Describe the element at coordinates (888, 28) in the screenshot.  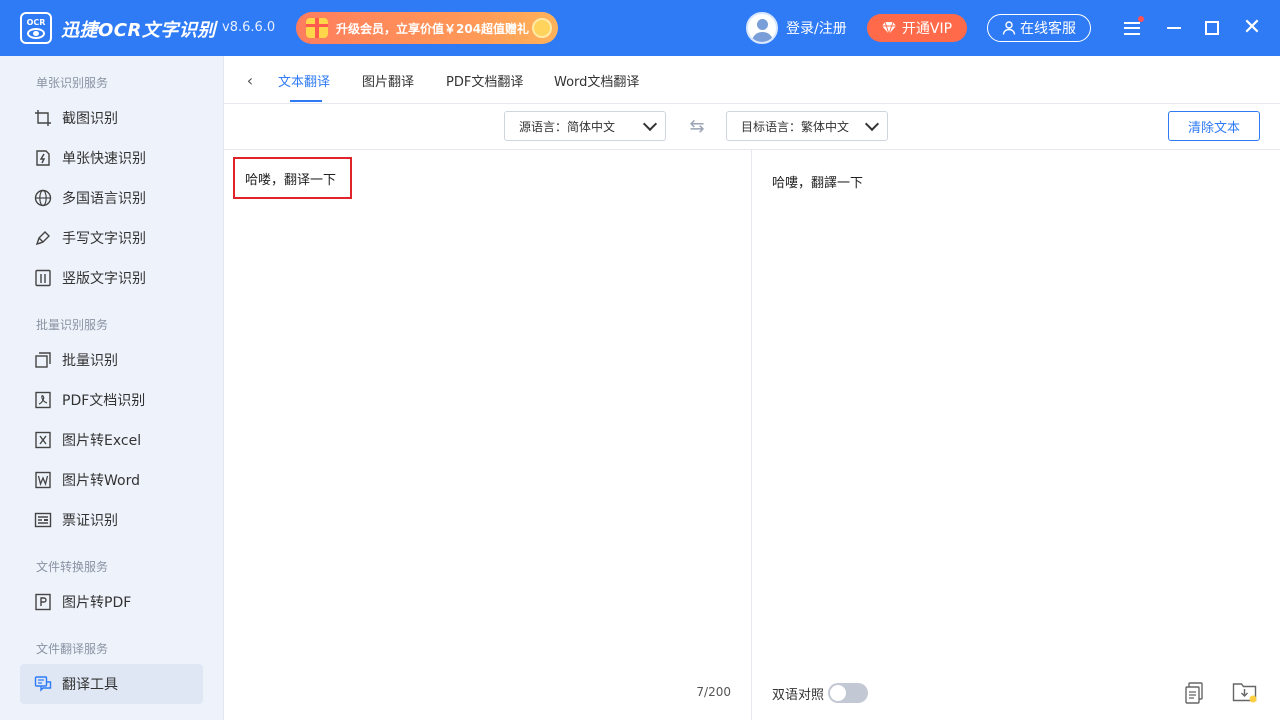
I see `diamond-icon` at that location.